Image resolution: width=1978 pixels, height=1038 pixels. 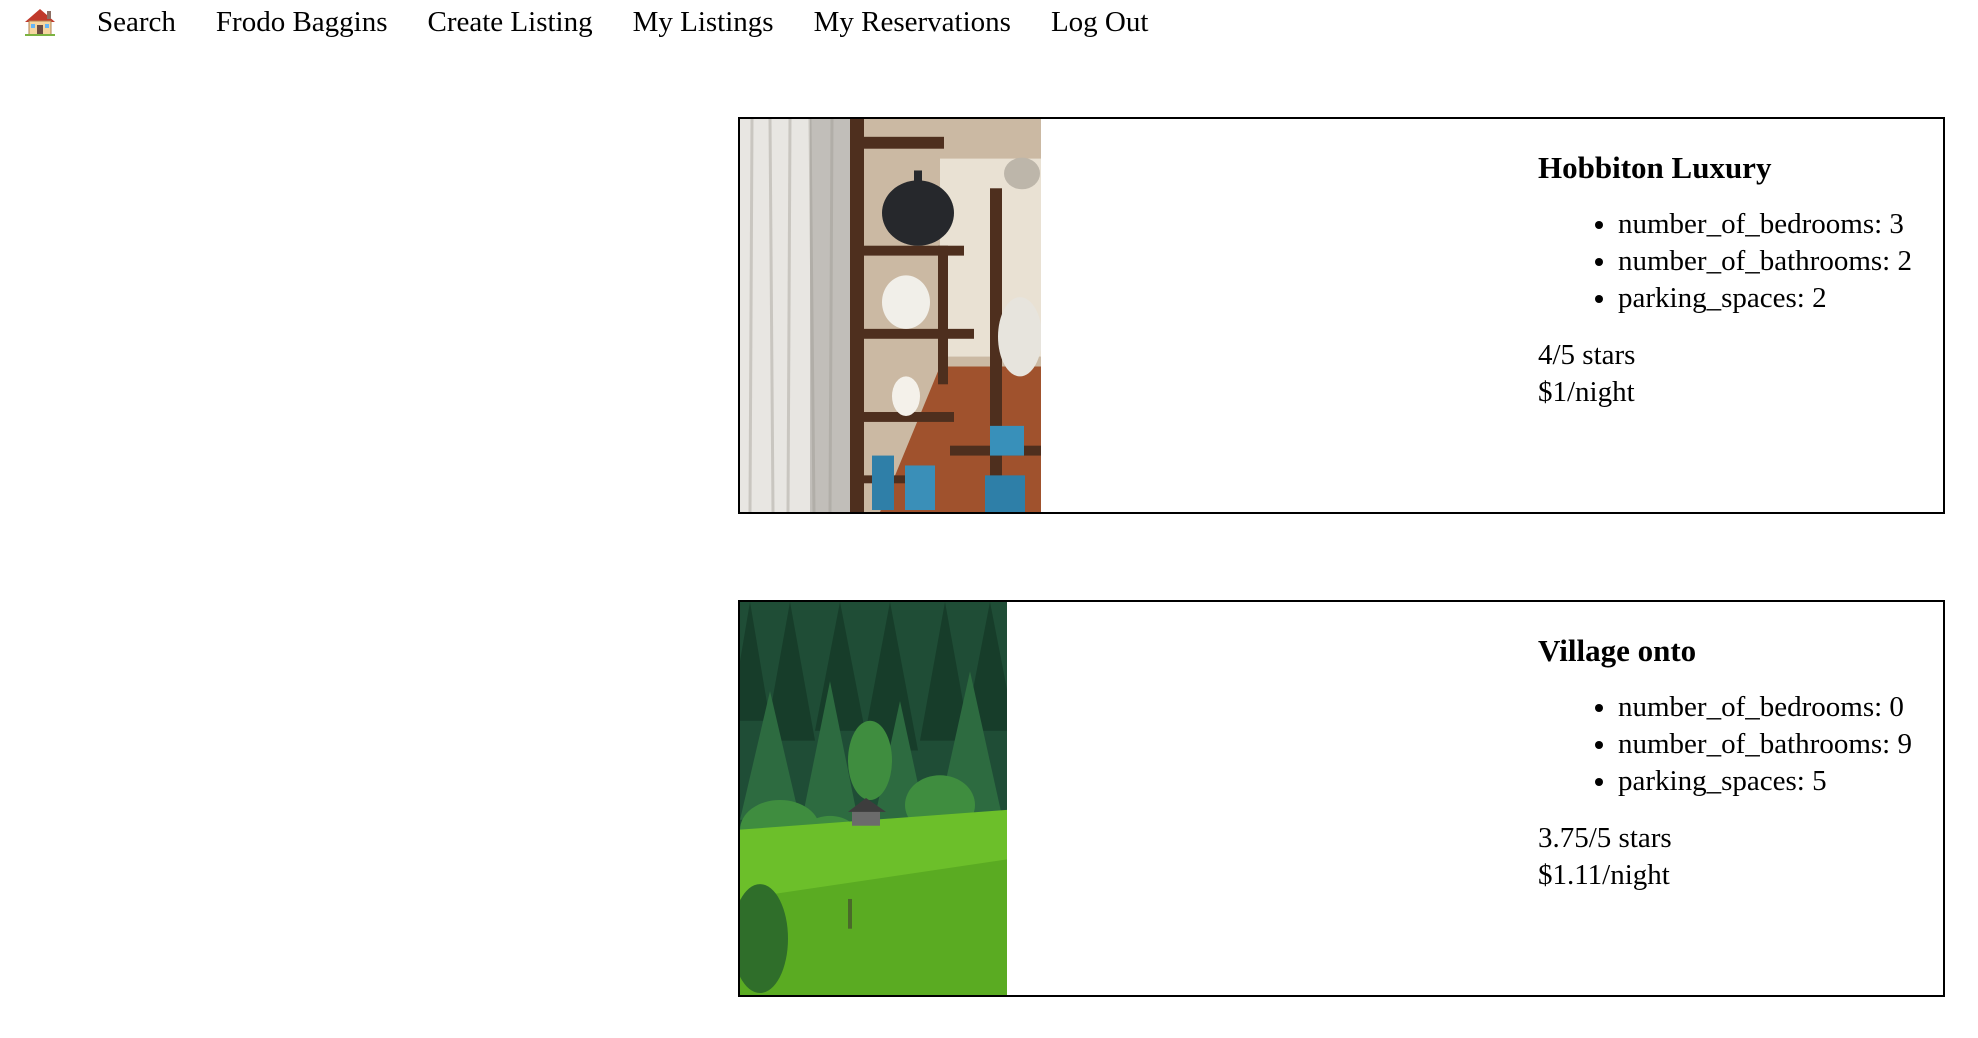 What do you see at coordinates (1780, 781) in the screenshot?
I see `feature-parking: parking_spaces: 5` at bounding box center [1780, 781].